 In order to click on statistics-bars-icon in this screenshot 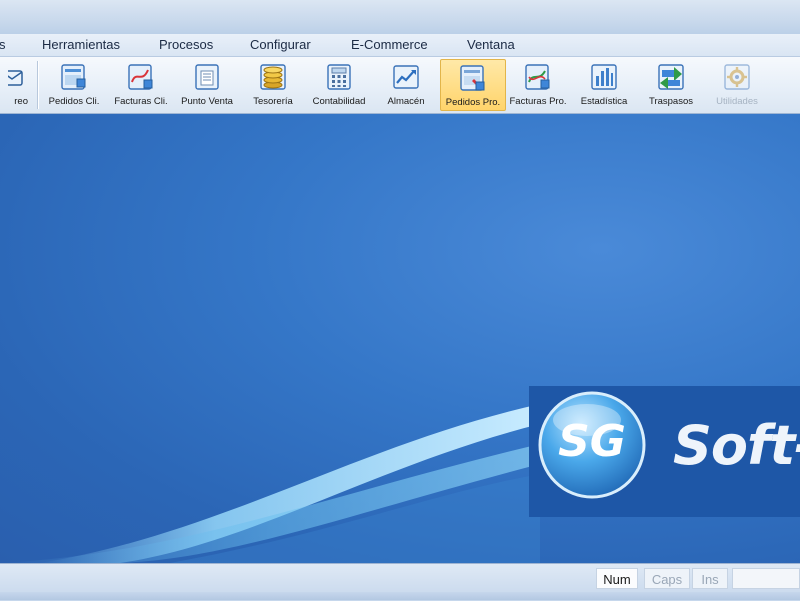, I will do `click(604, 77)`.